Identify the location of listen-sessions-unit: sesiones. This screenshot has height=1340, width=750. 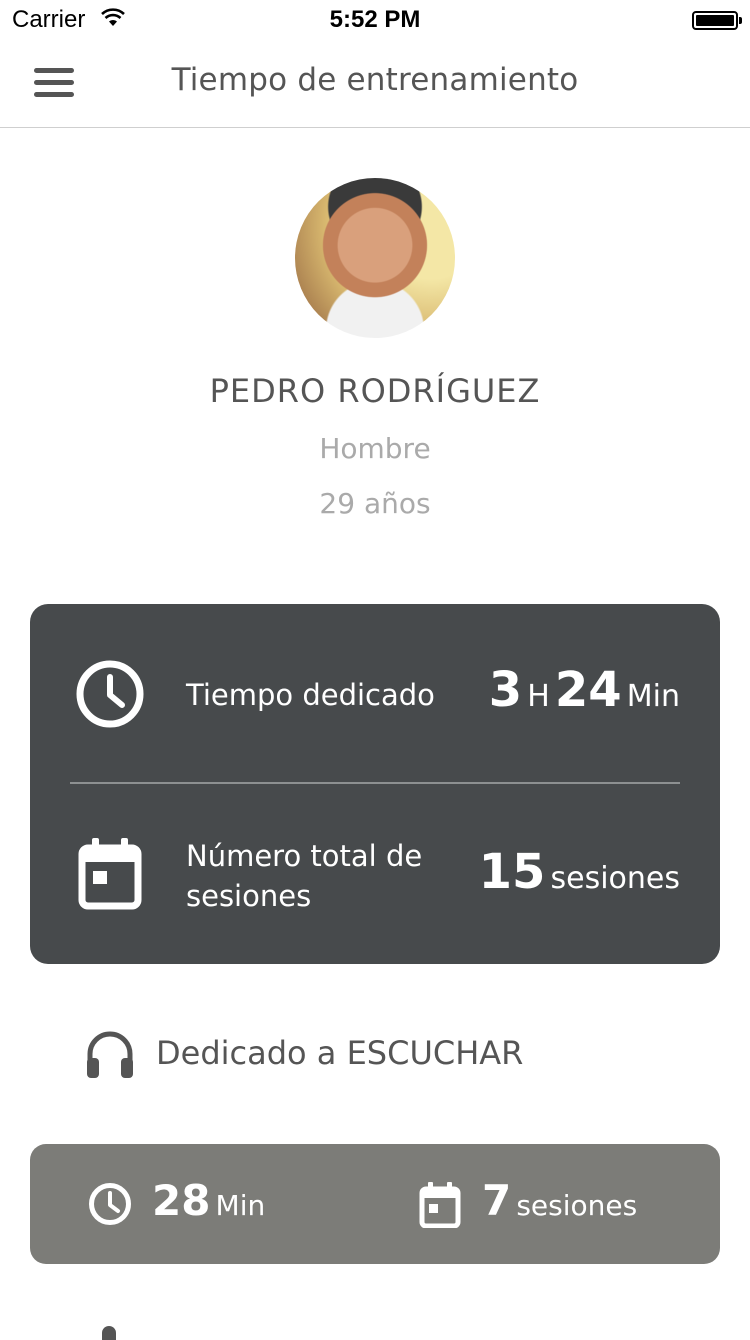
(577, 1205).